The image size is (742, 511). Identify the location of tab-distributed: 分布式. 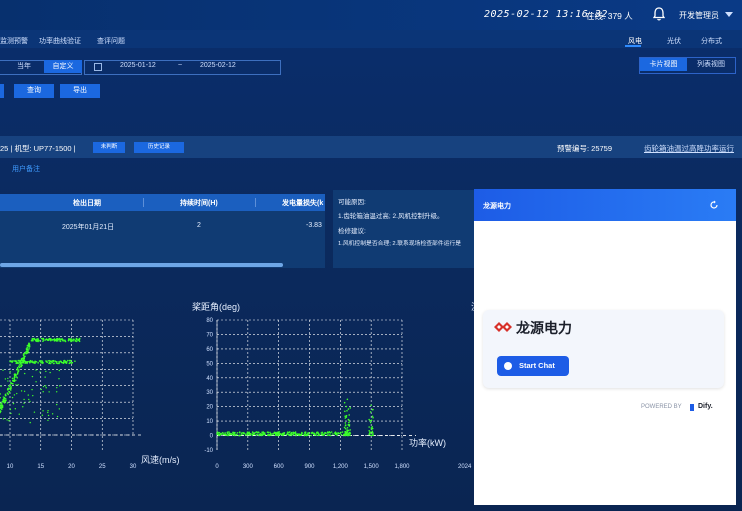
(711, 41).